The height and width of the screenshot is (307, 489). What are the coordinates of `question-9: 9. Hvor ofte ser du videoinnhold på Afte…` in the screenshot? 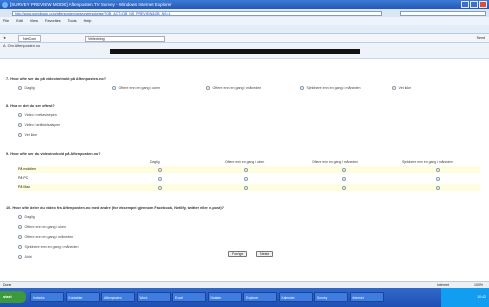 It's located at (53, 154).